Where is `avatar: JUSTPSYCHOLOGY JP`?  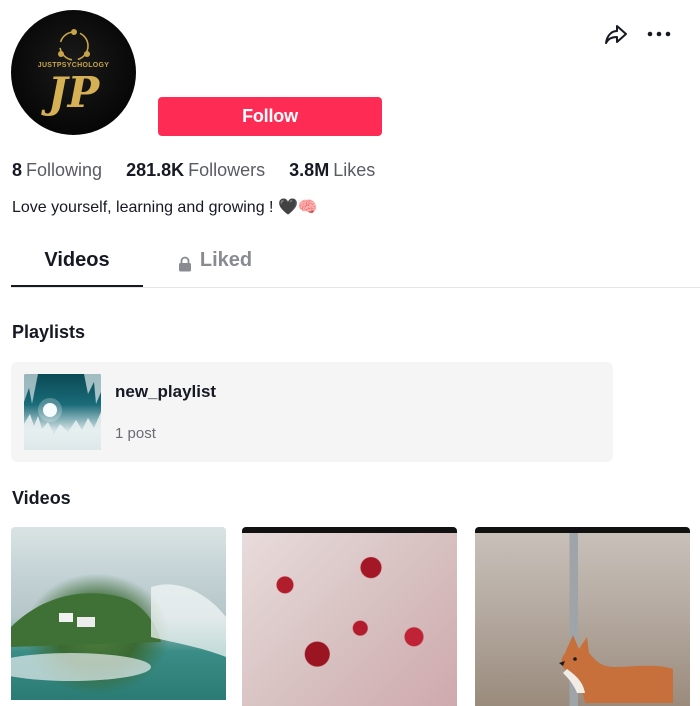
avatar: JUSTPSYCHOLOGY JP is located at coordinates (73, 72).